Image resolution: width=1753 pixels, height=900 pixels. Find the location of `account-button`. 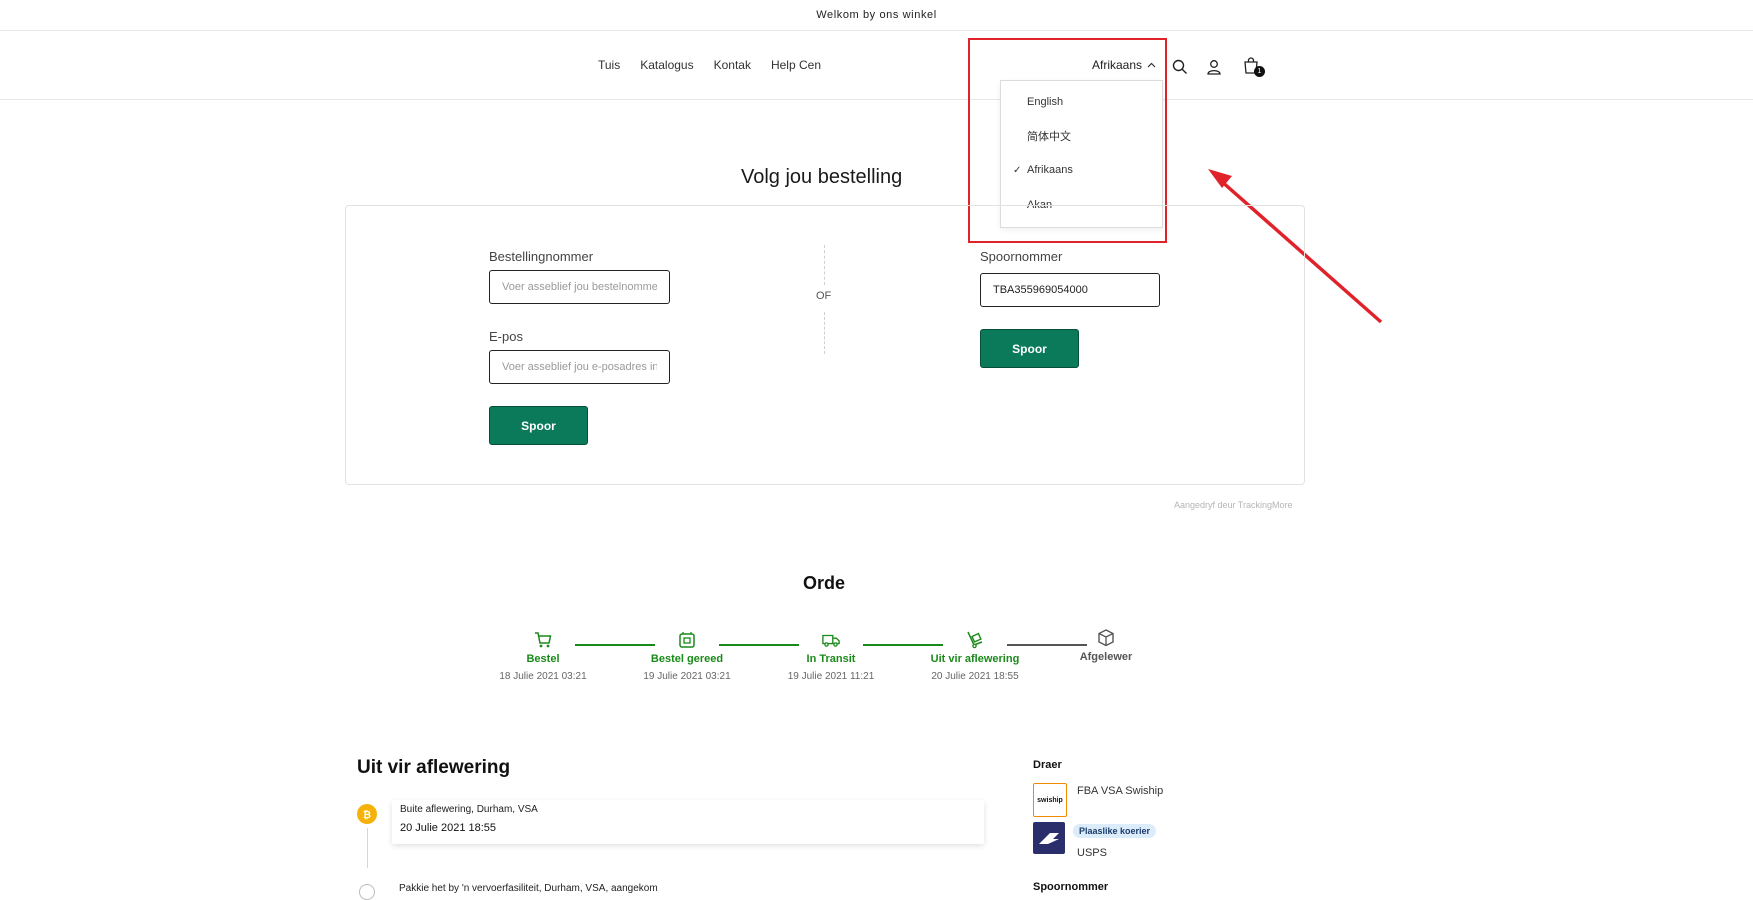

account-button is located at coordinates (1214, 67).